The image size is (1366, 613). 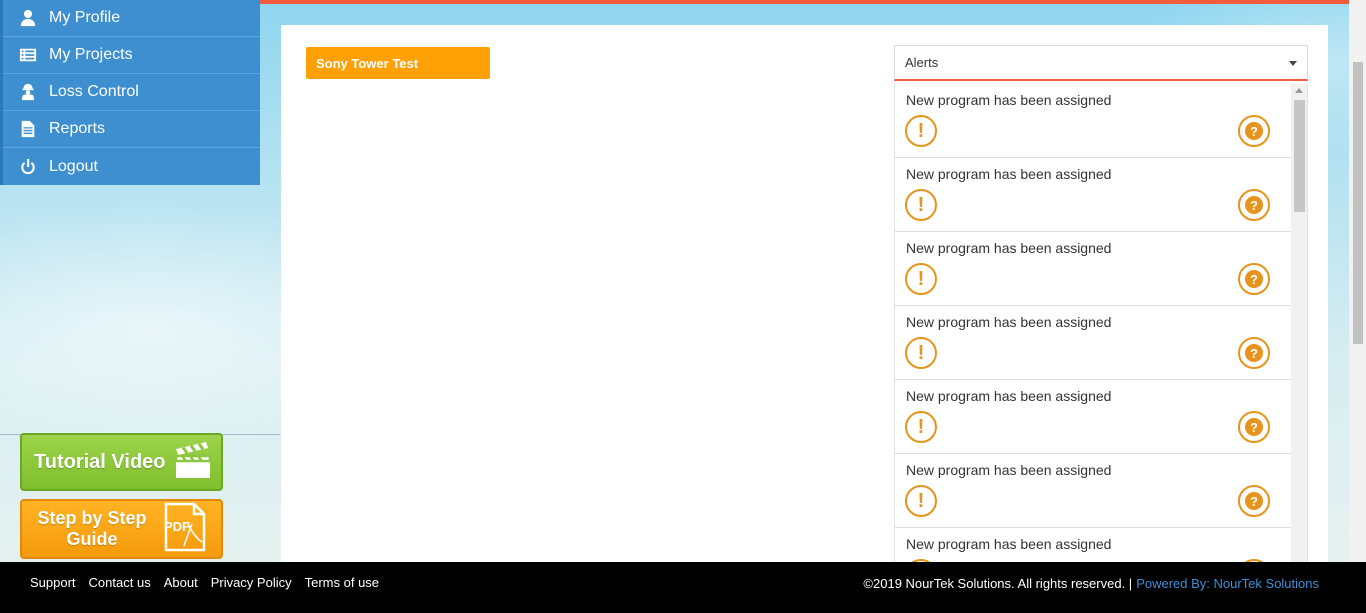 What do you see at coordinates (28, 129) in the screenshot?
I see `document-icon` at bounding box center [28, 129].